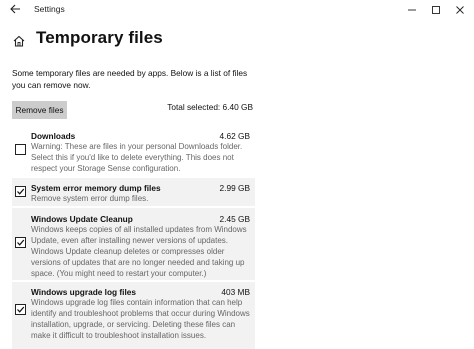 This screenshot has width=474, height=349. I want to click on item-title: System error memory dump files, so click(96, 188).